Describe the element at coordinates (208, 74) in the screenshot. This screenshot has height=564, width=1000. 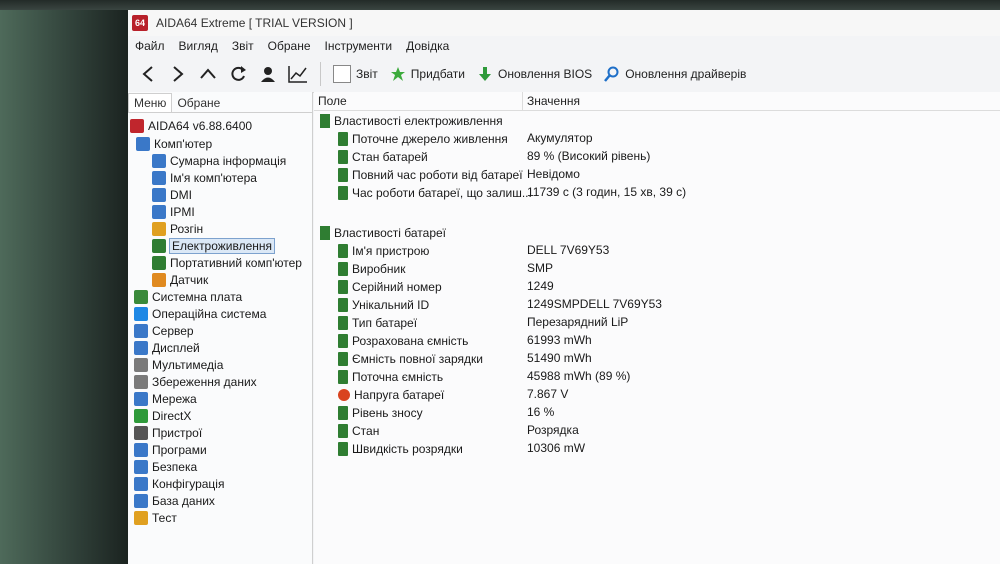
I see `up-button` at that location.